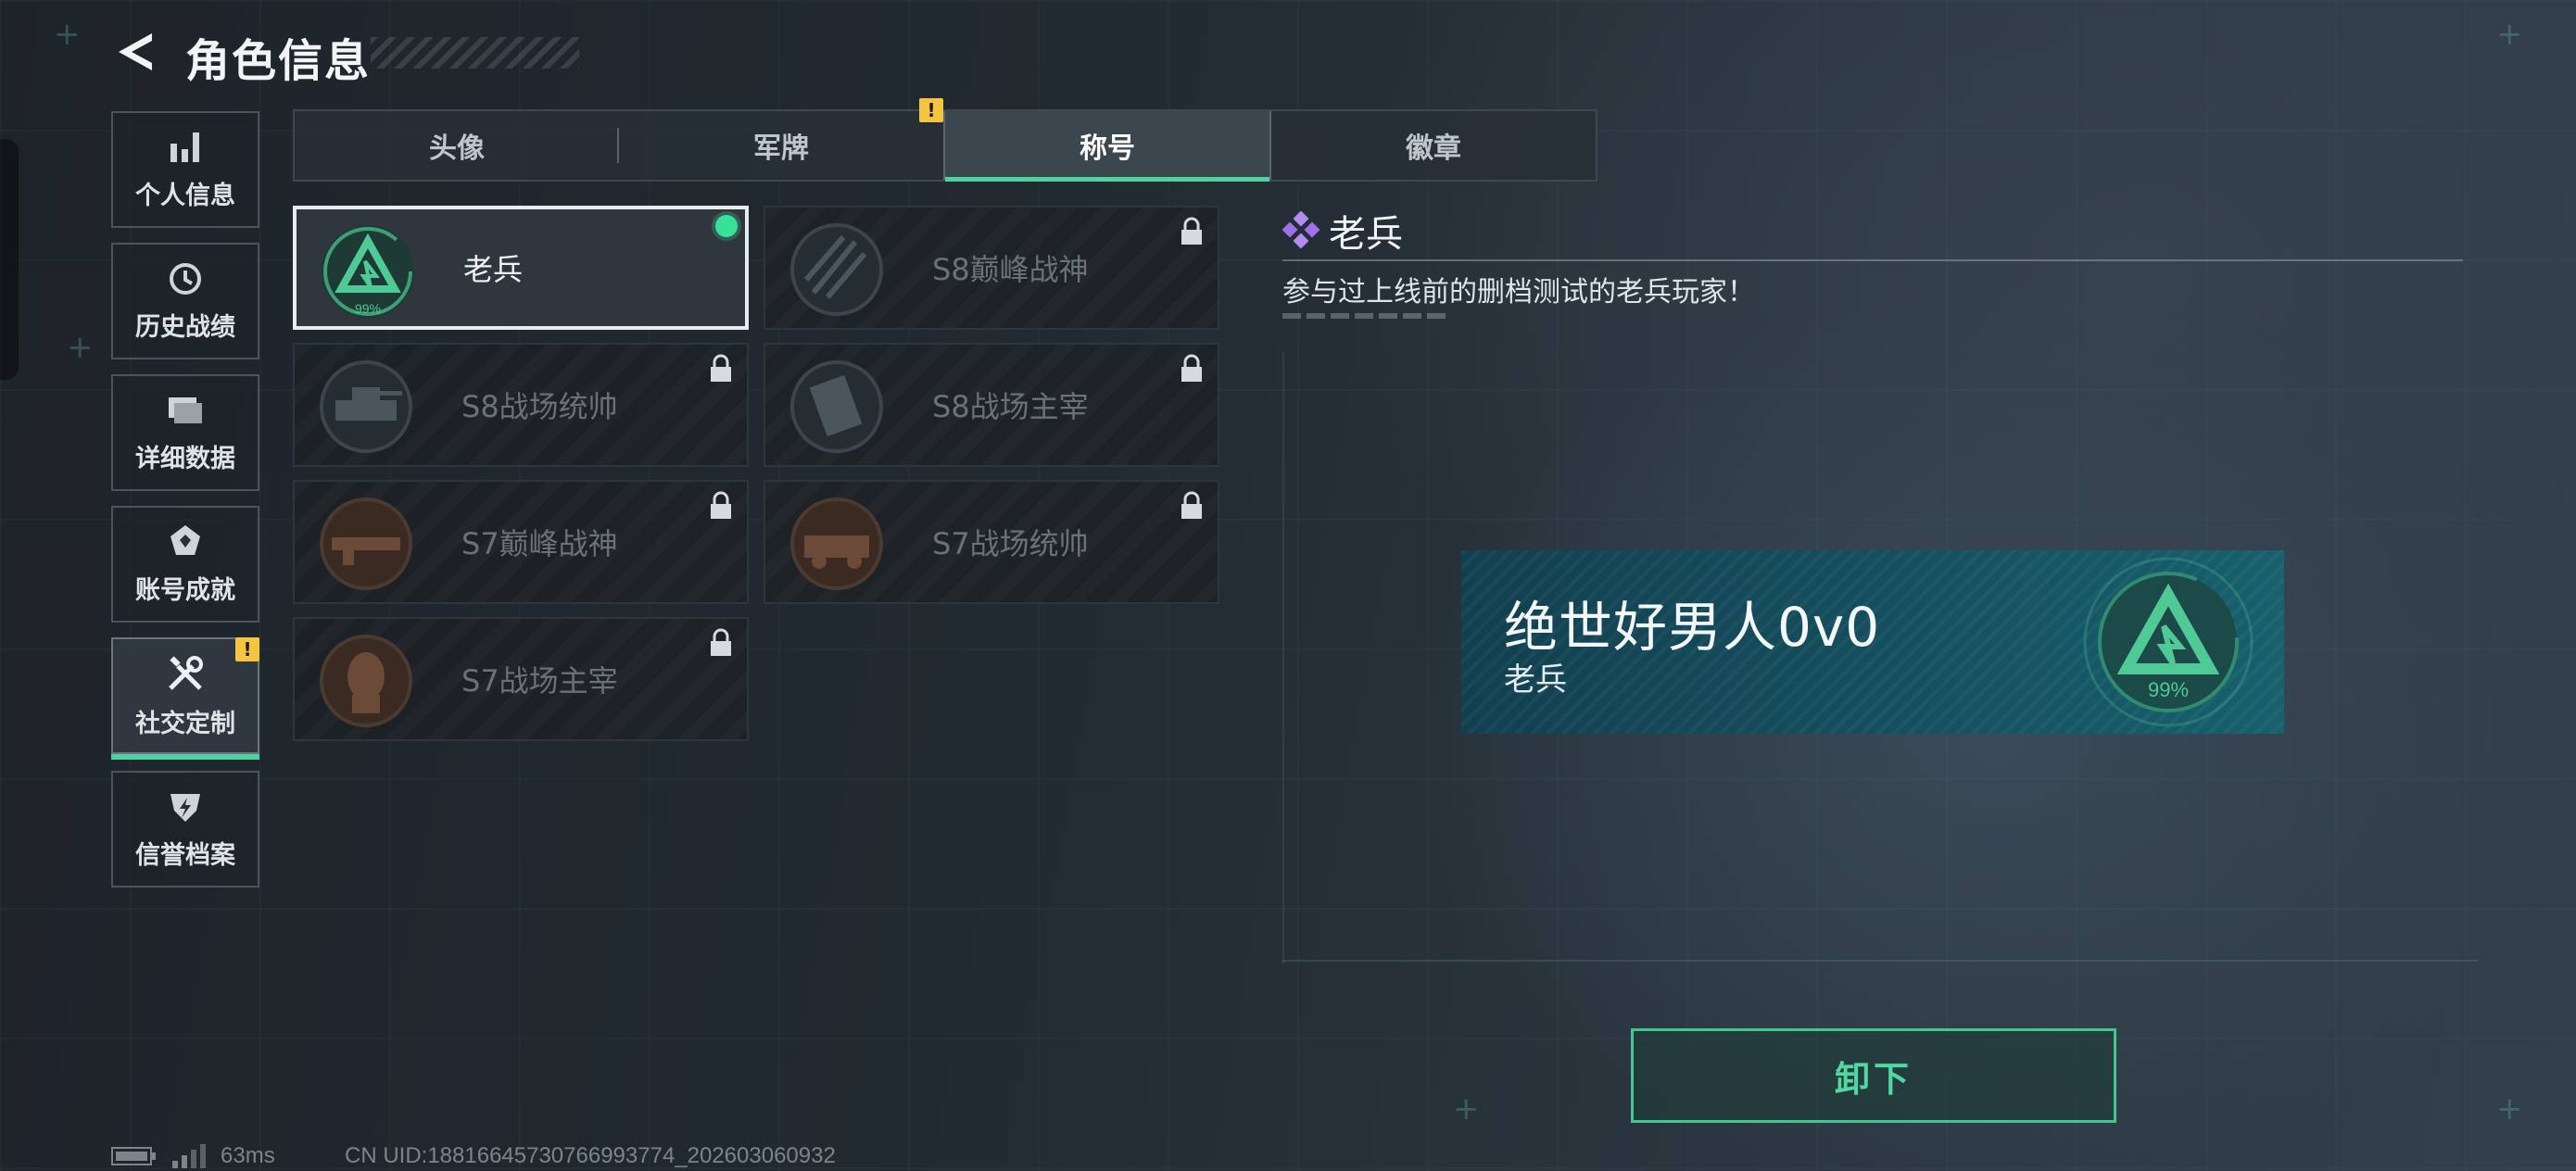 The image size is (2576, 1171). I want to click on sidebar-item-history: 历史战绩, so click(185, 301).